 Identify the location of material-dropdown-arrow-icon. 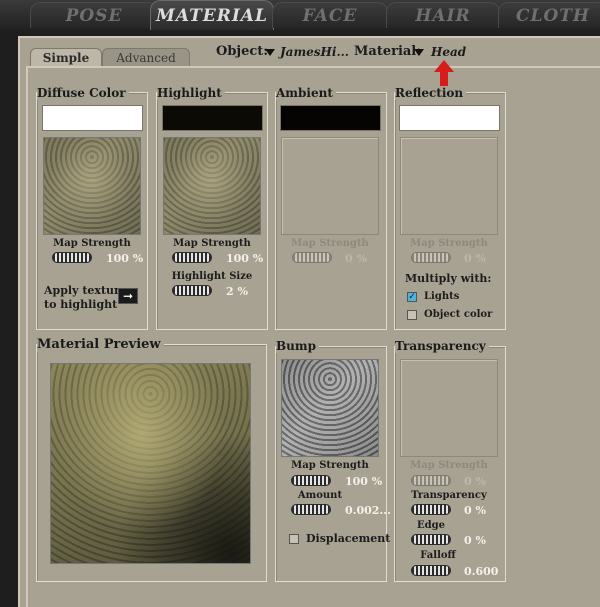
(419, 52).